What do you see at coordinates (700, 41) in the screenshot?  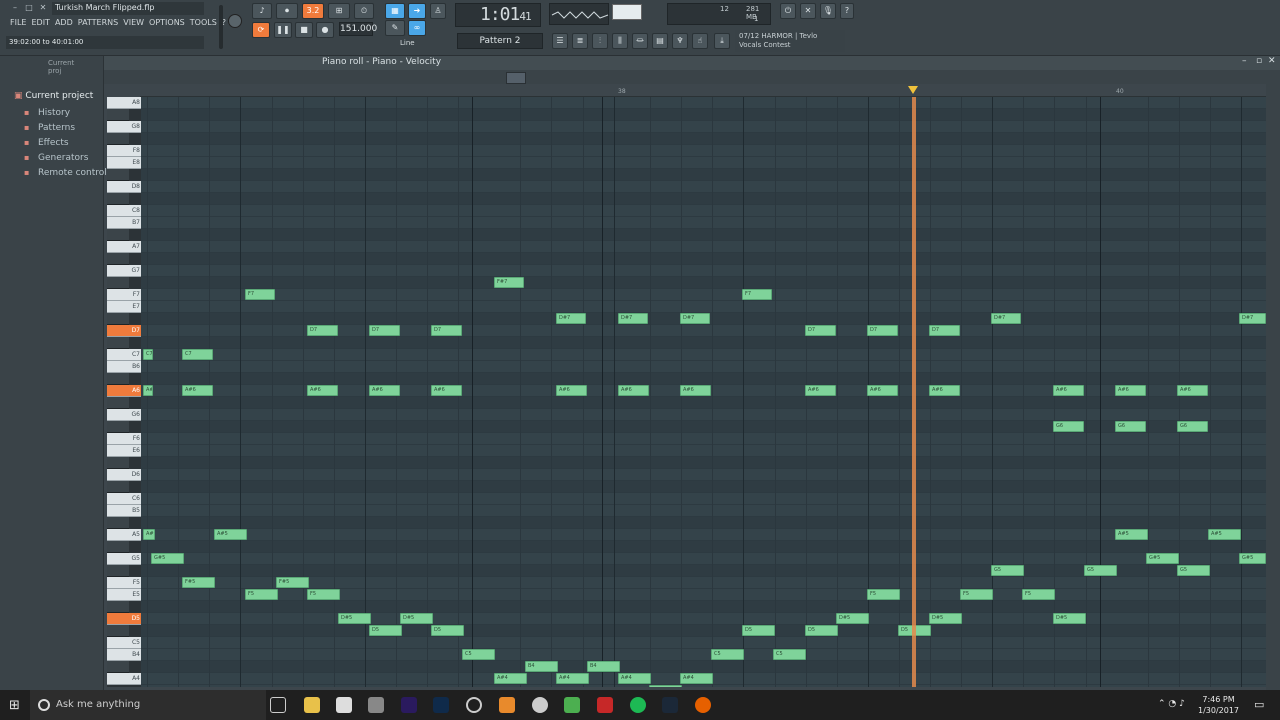 I see `touch-icon: ☝` at bounding box center [700, 41].